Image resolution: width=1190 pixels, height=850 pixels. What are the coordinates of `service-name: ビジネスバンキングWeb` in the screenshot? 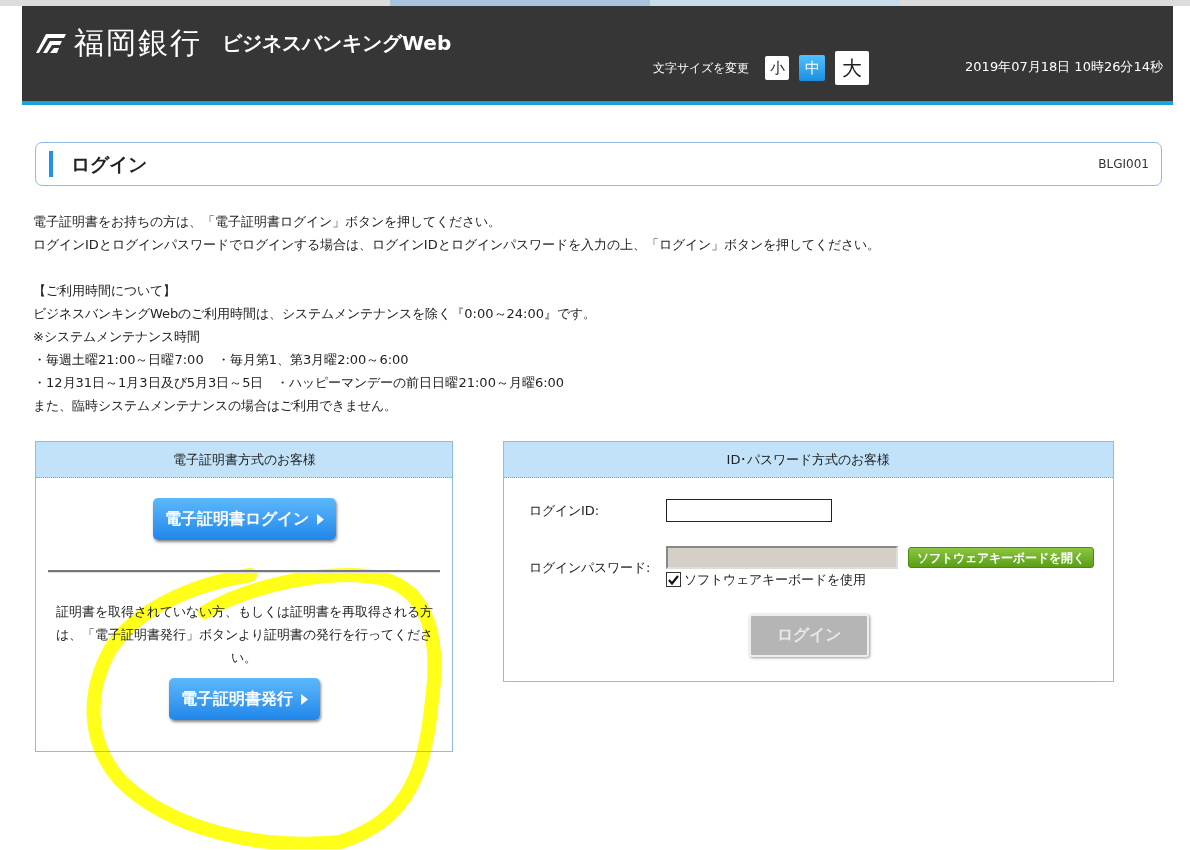 It's located at (337, 43).